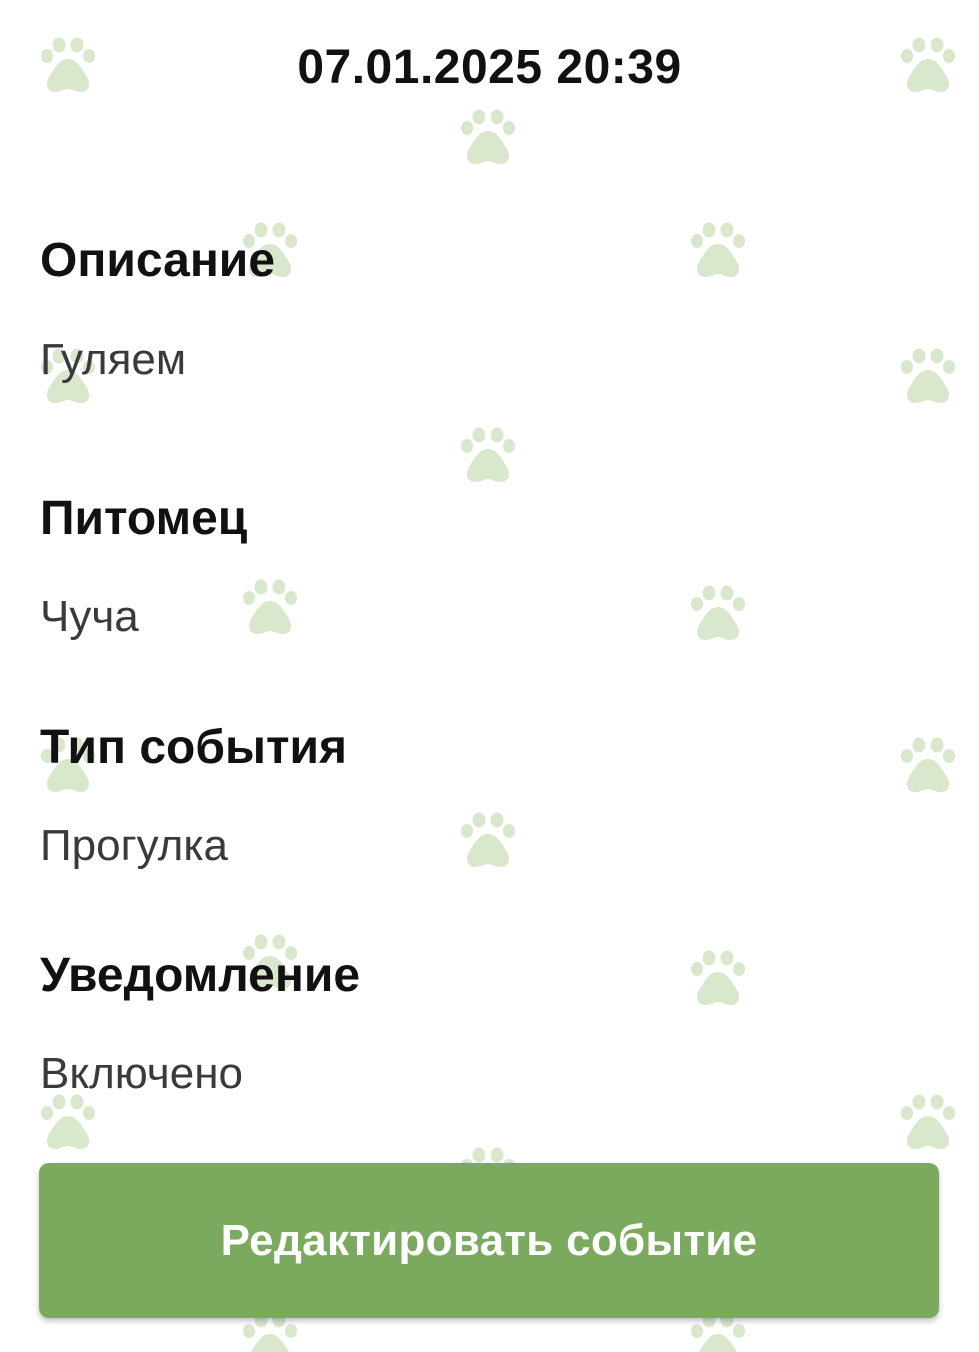 The image size is (979, 1352). Describe the element at coordinates (134, 845) in the screenshot. I see `event-type-value: Прогулка` at that location.